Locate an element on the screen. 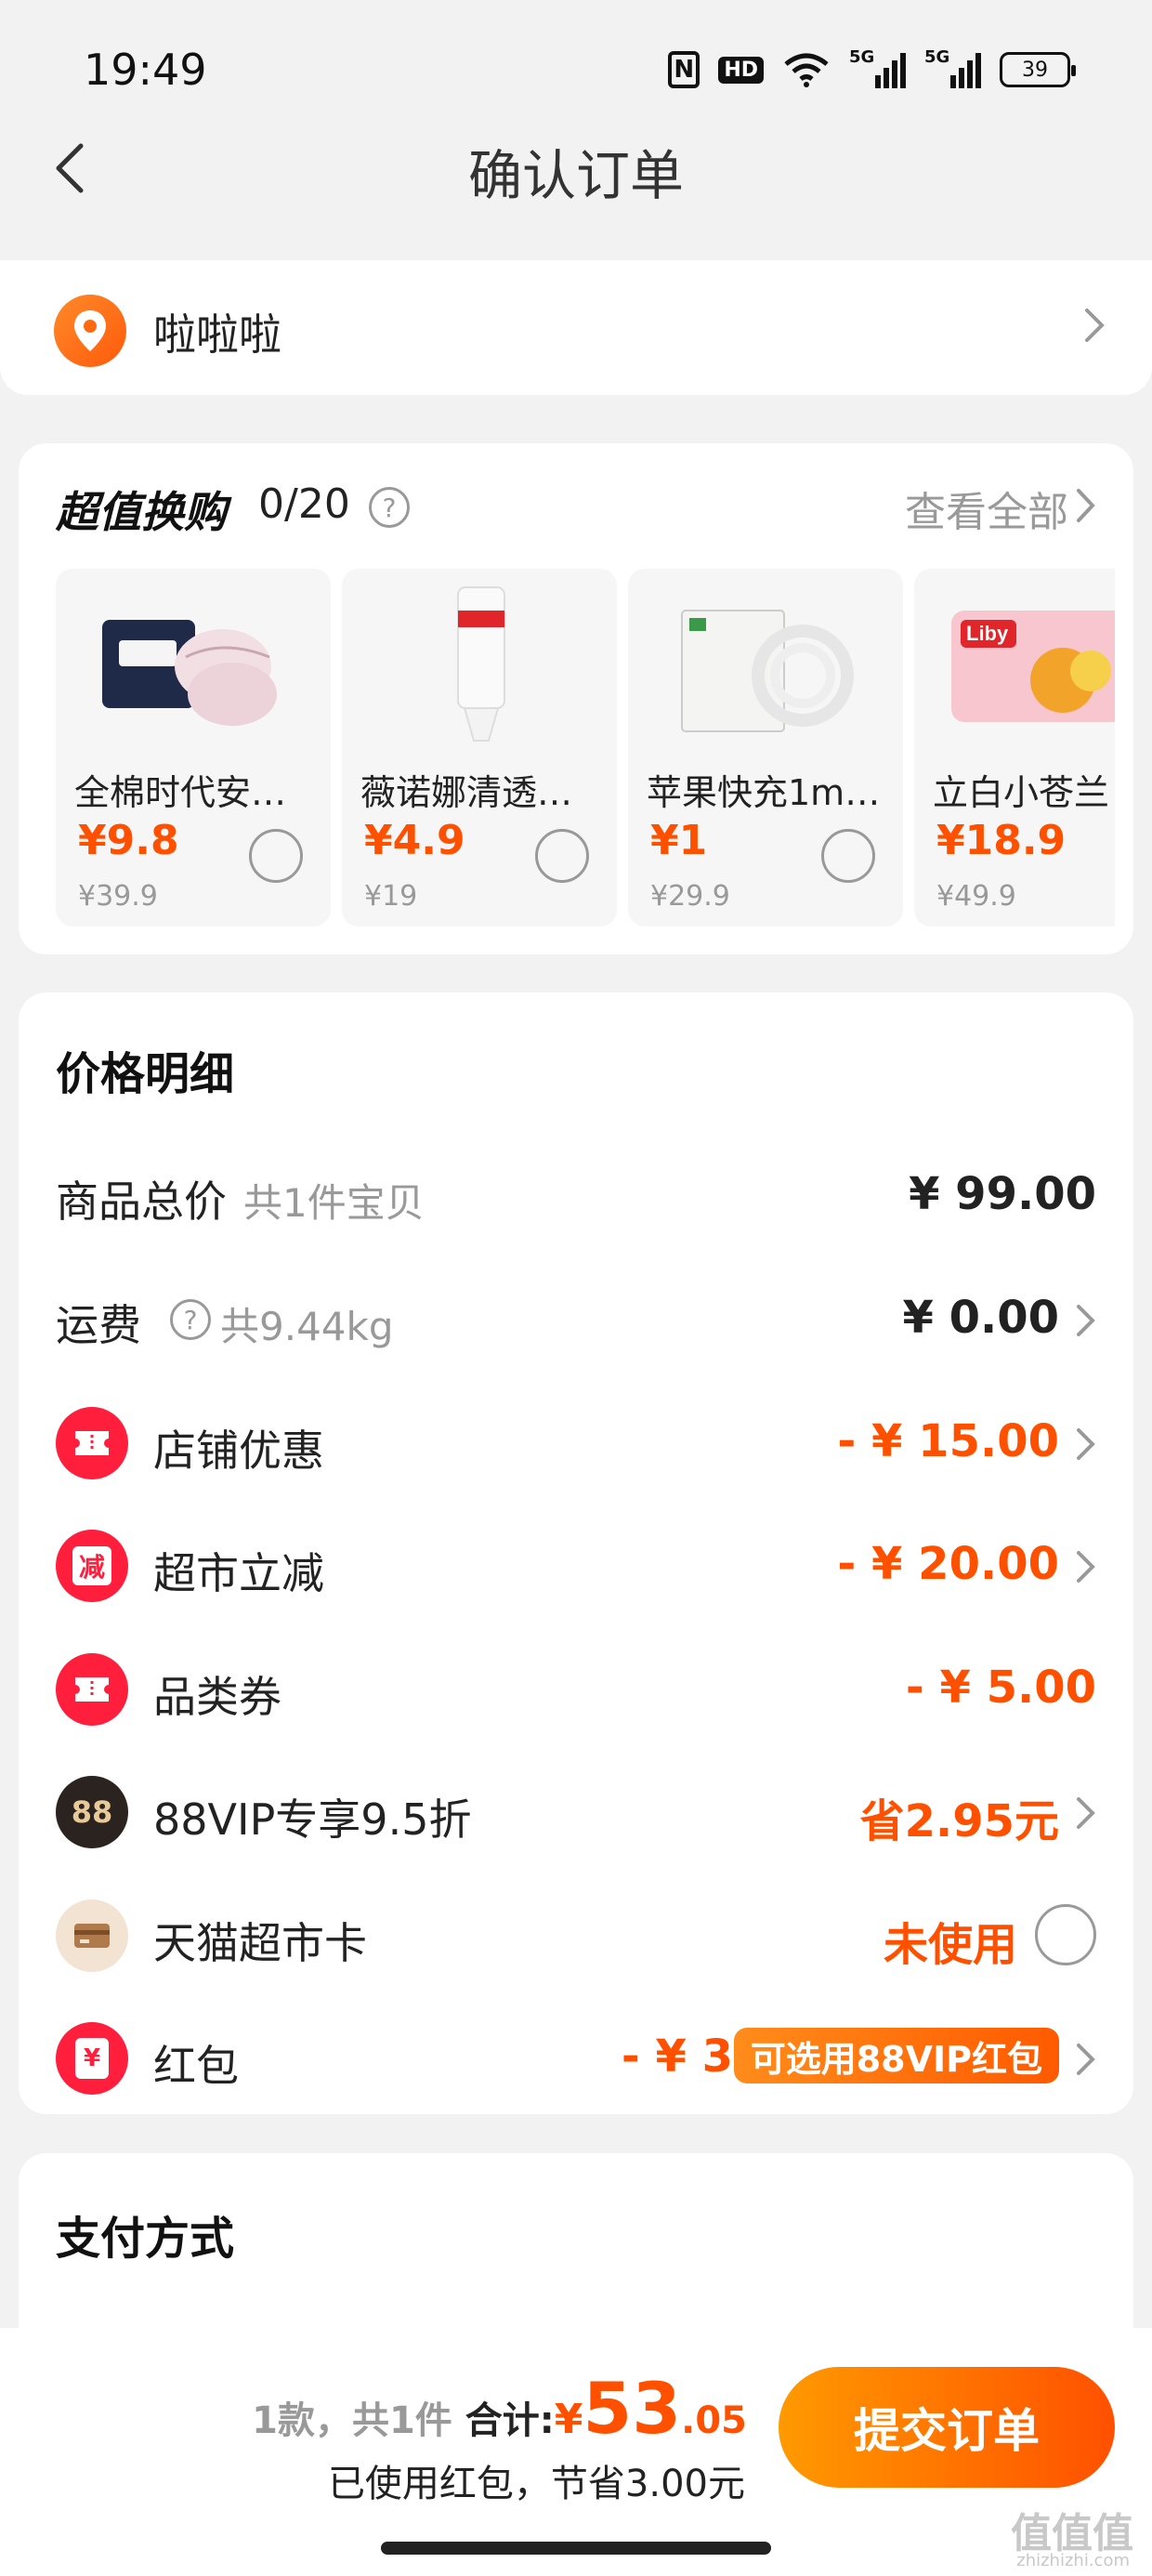 The image size is (1152, 2576). watermark-url: zhizhizhi.com is located at coordinates (1073, 2560).